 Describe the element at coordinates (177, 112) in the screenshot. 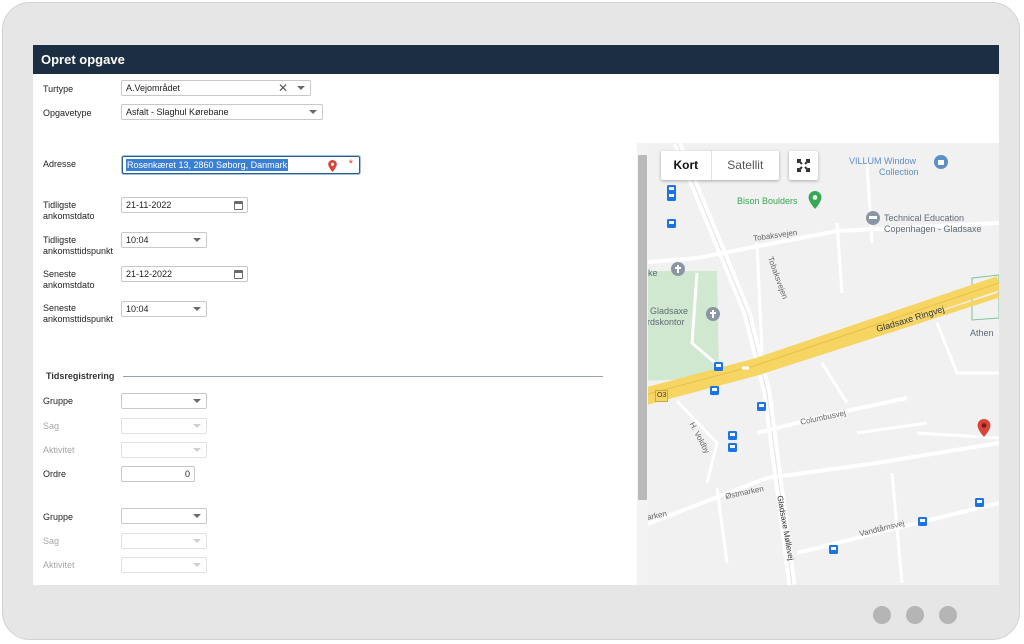

I see `opgavetype-value: Asfalt - Slaghul Kørebane` at that location.